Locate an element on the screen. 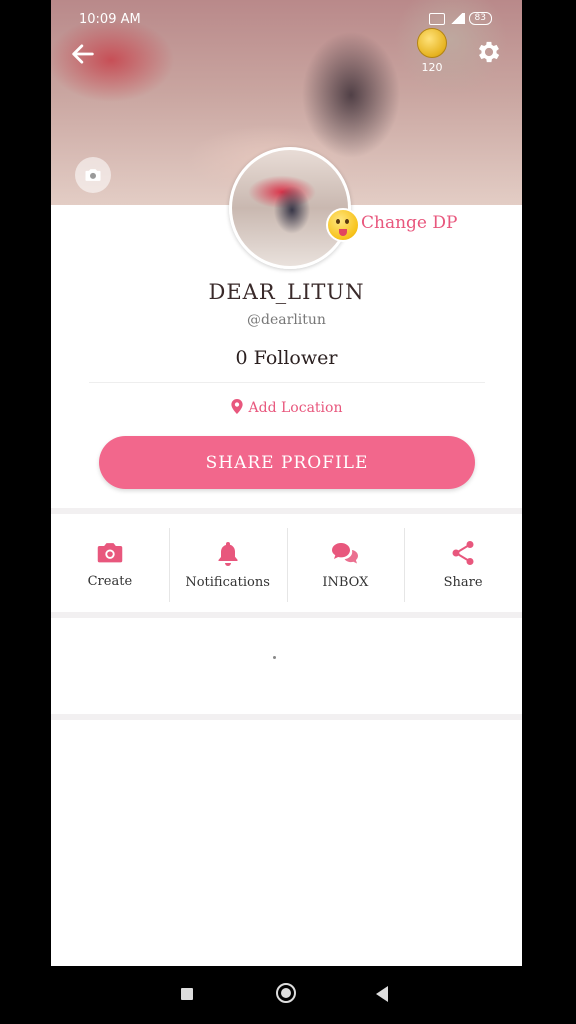  add-location-link: Add Location is located at coordinates (286, 407).